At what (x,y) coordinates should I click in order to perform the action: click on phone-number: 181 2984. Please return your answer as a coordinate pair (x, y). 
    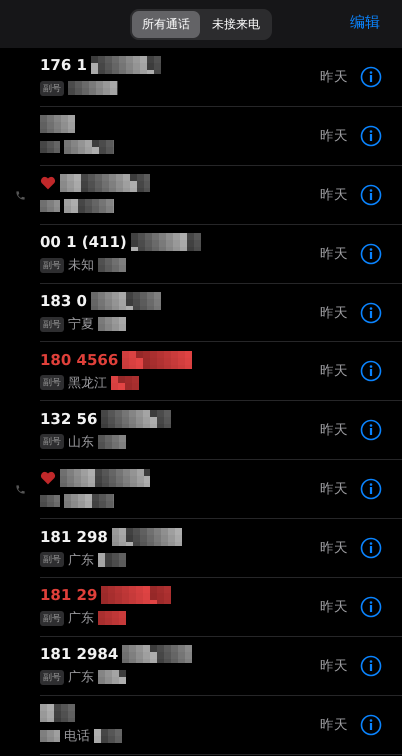
    Looking at the image, I should click on (79, 654).